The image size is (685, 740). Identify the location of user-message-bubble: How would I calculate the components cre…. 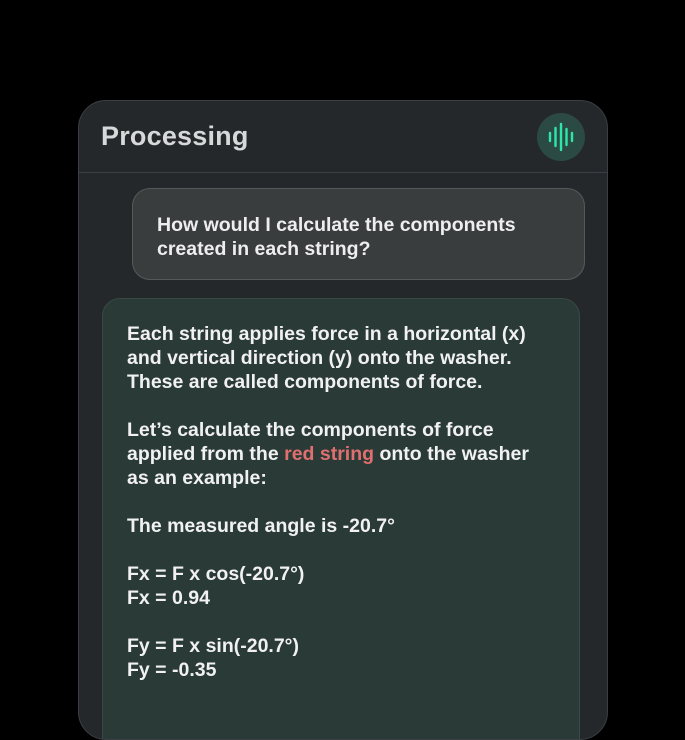
(358, 234).